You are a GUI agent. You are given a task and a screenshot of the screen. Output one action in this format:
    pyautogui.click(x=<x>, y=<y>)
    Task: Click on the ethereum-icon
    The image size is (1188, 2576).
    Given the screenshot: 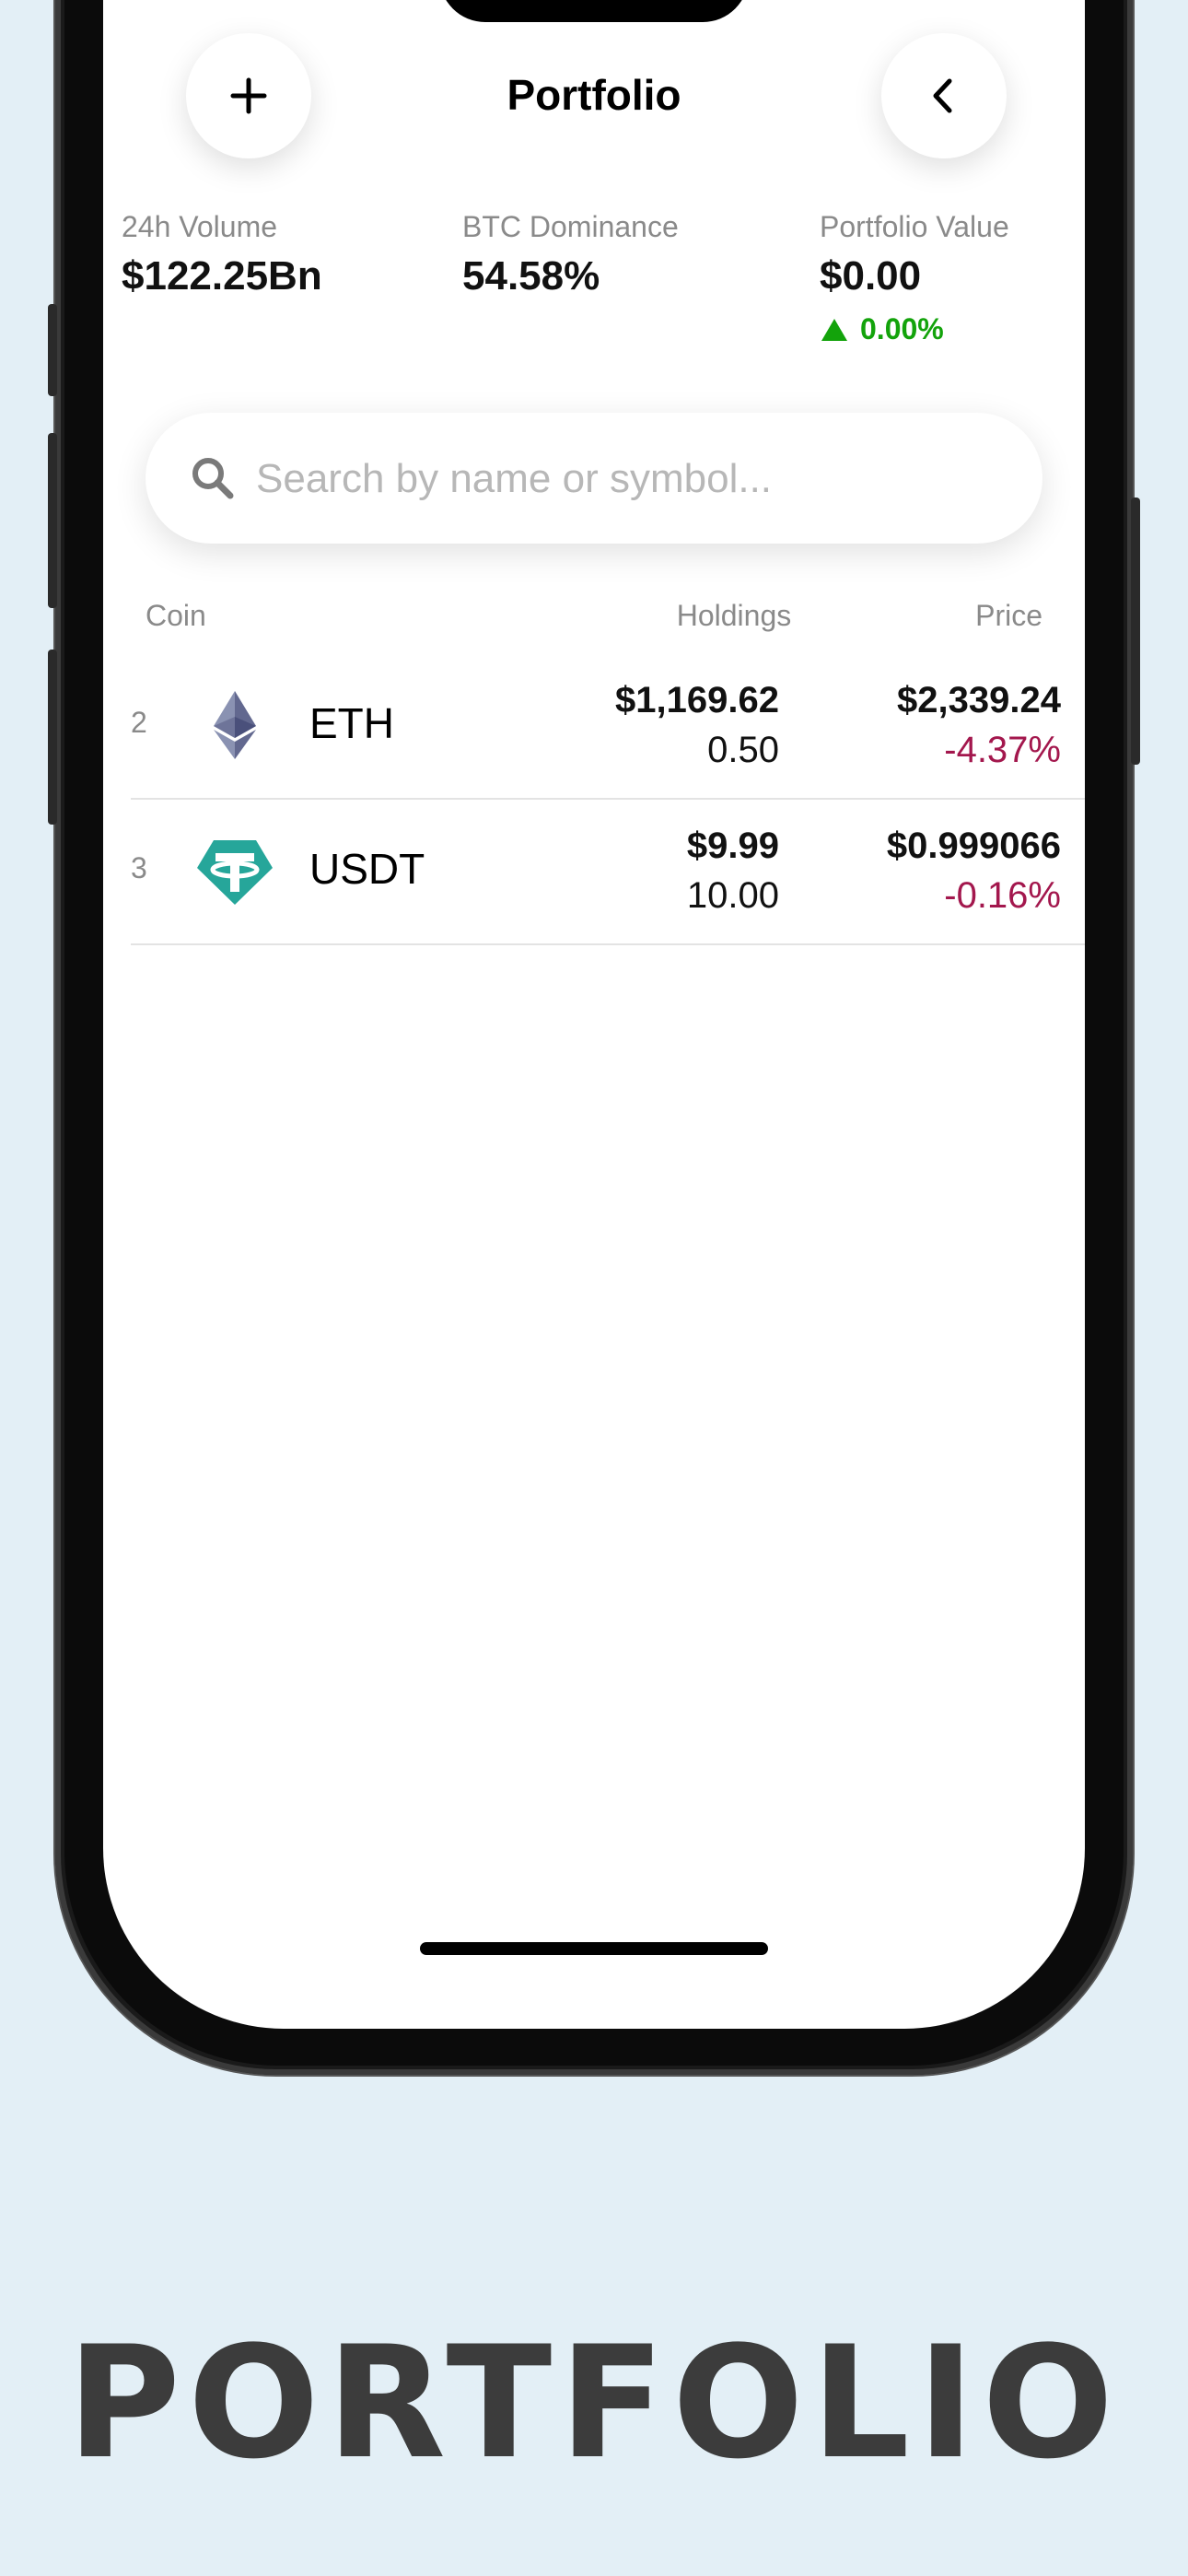 What is the action you would take?
    pyautogui.click(x=235, y=725)
    